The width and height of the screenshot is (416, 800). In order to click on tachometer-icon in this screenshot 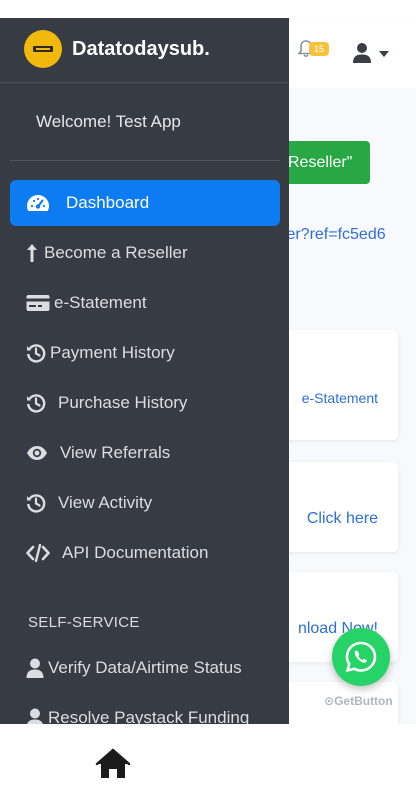, I will do `click(38, 203)`.